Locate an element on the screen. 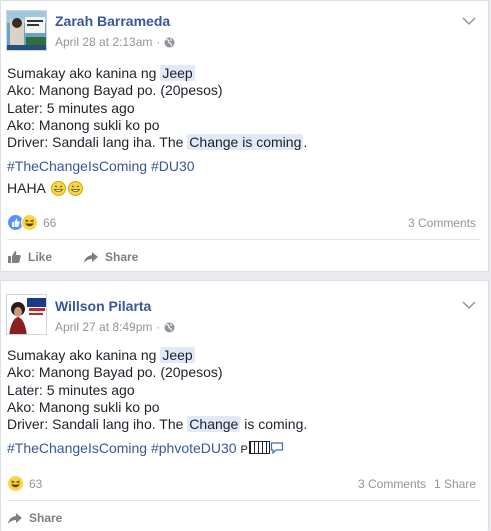 The height and width of the screenshot is (531, 491). post-meta: April 28 at 2:13am · is located at coordinates (115, 42).